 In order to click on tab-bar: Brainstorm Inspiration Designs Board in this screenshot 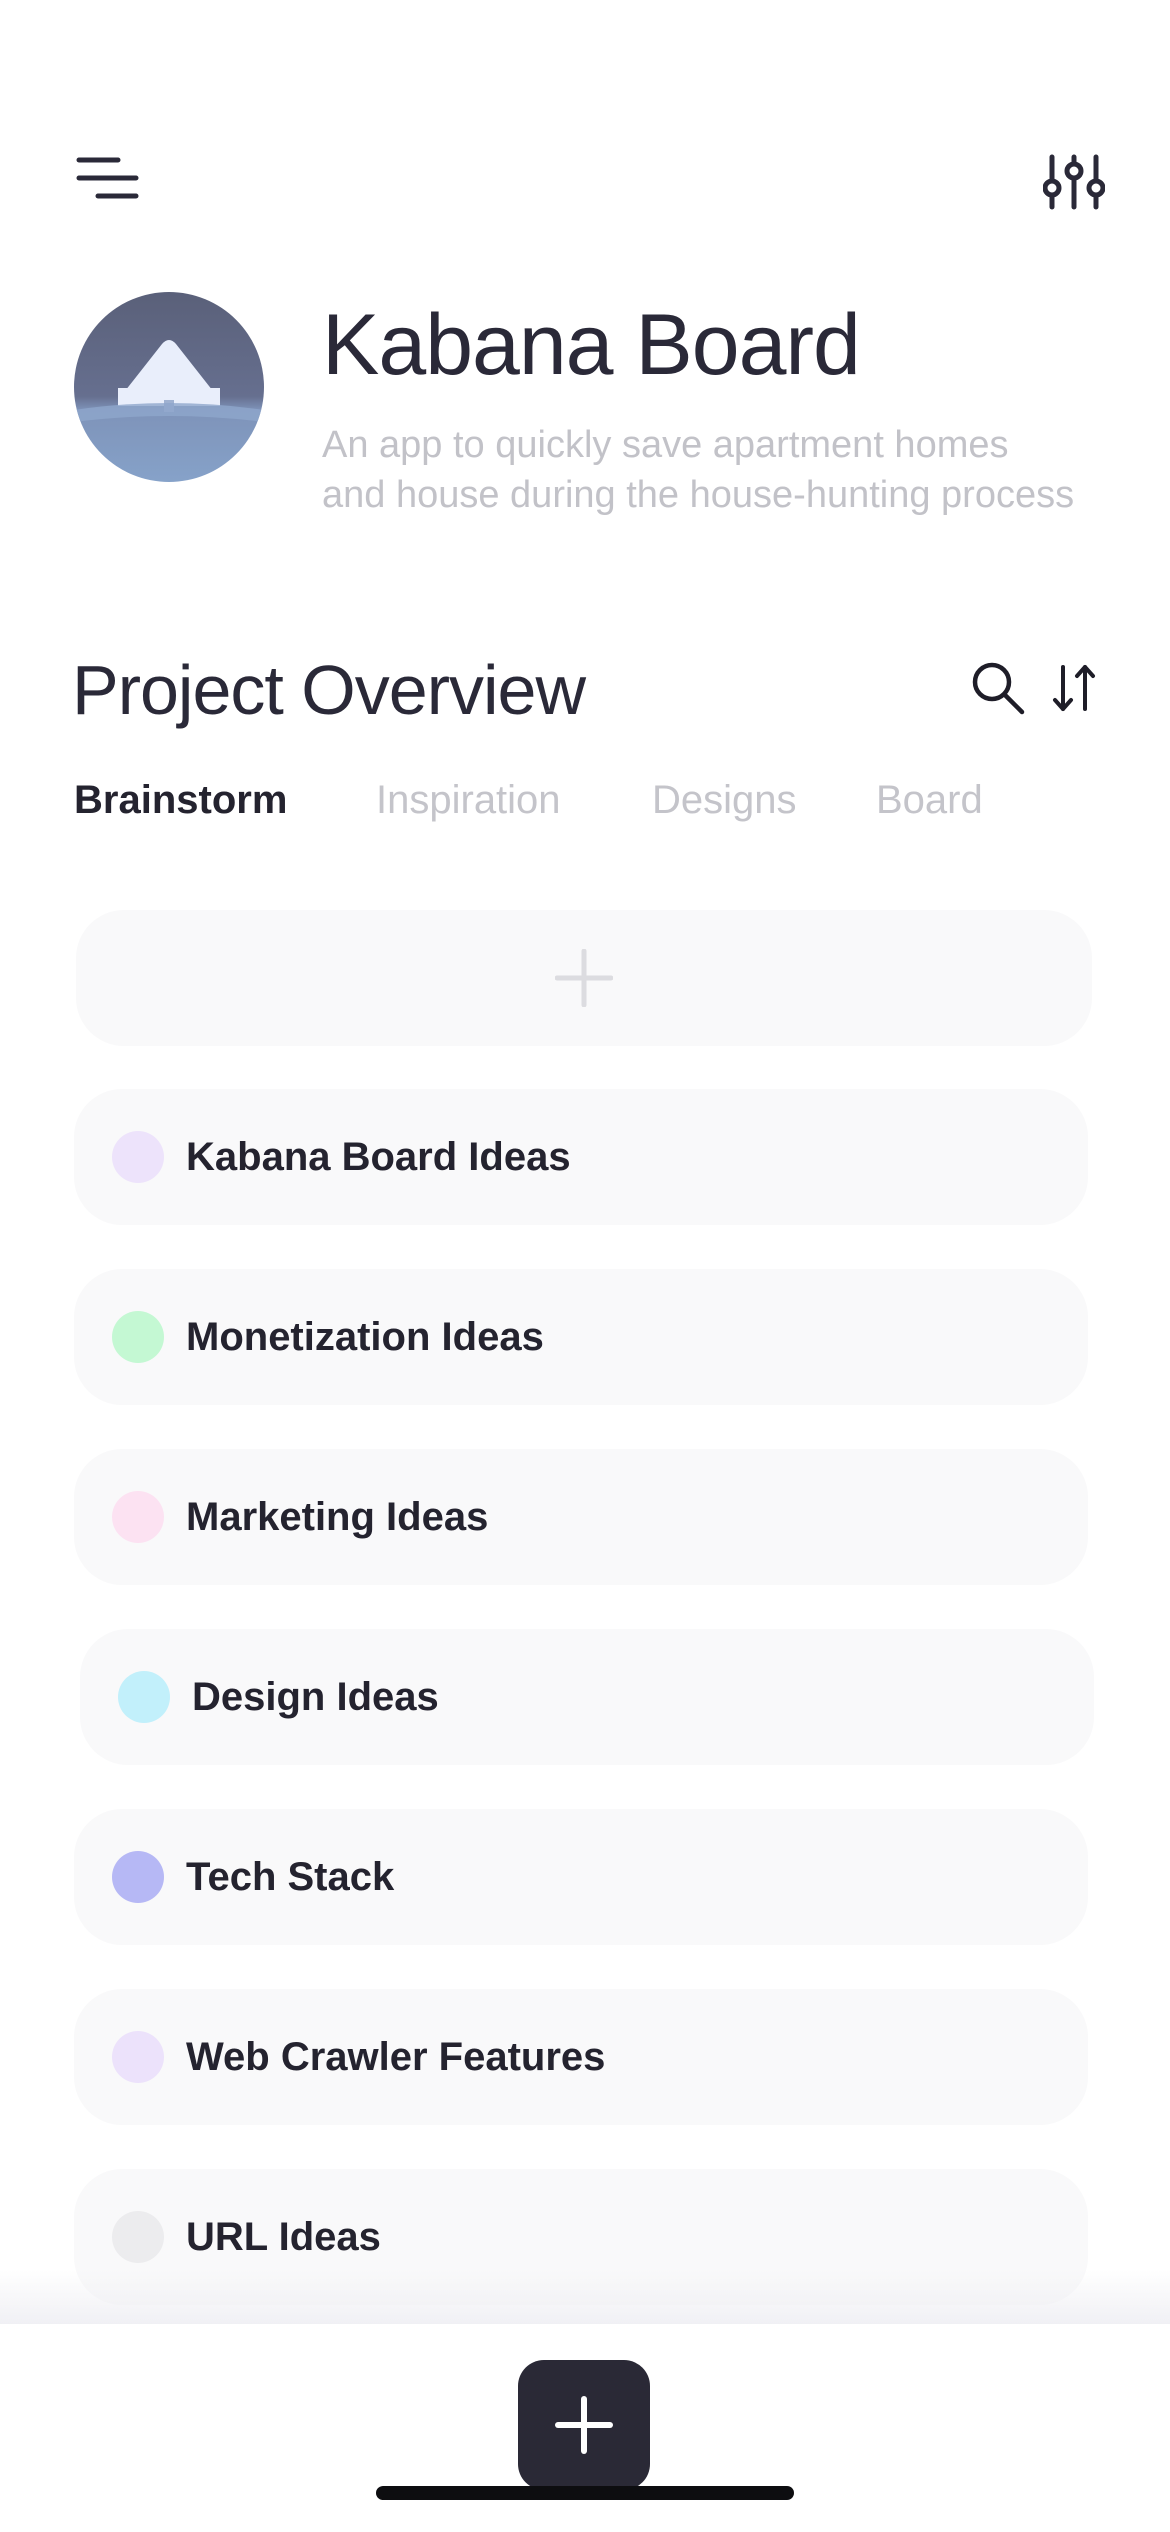, I will do `click(585, 802)`.